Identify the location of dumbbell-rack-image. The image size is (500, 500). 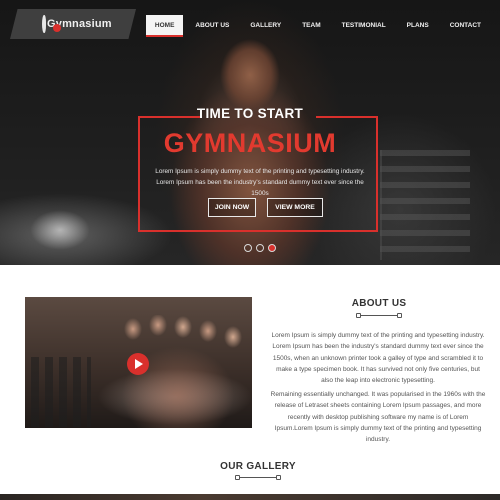
(425, 205).